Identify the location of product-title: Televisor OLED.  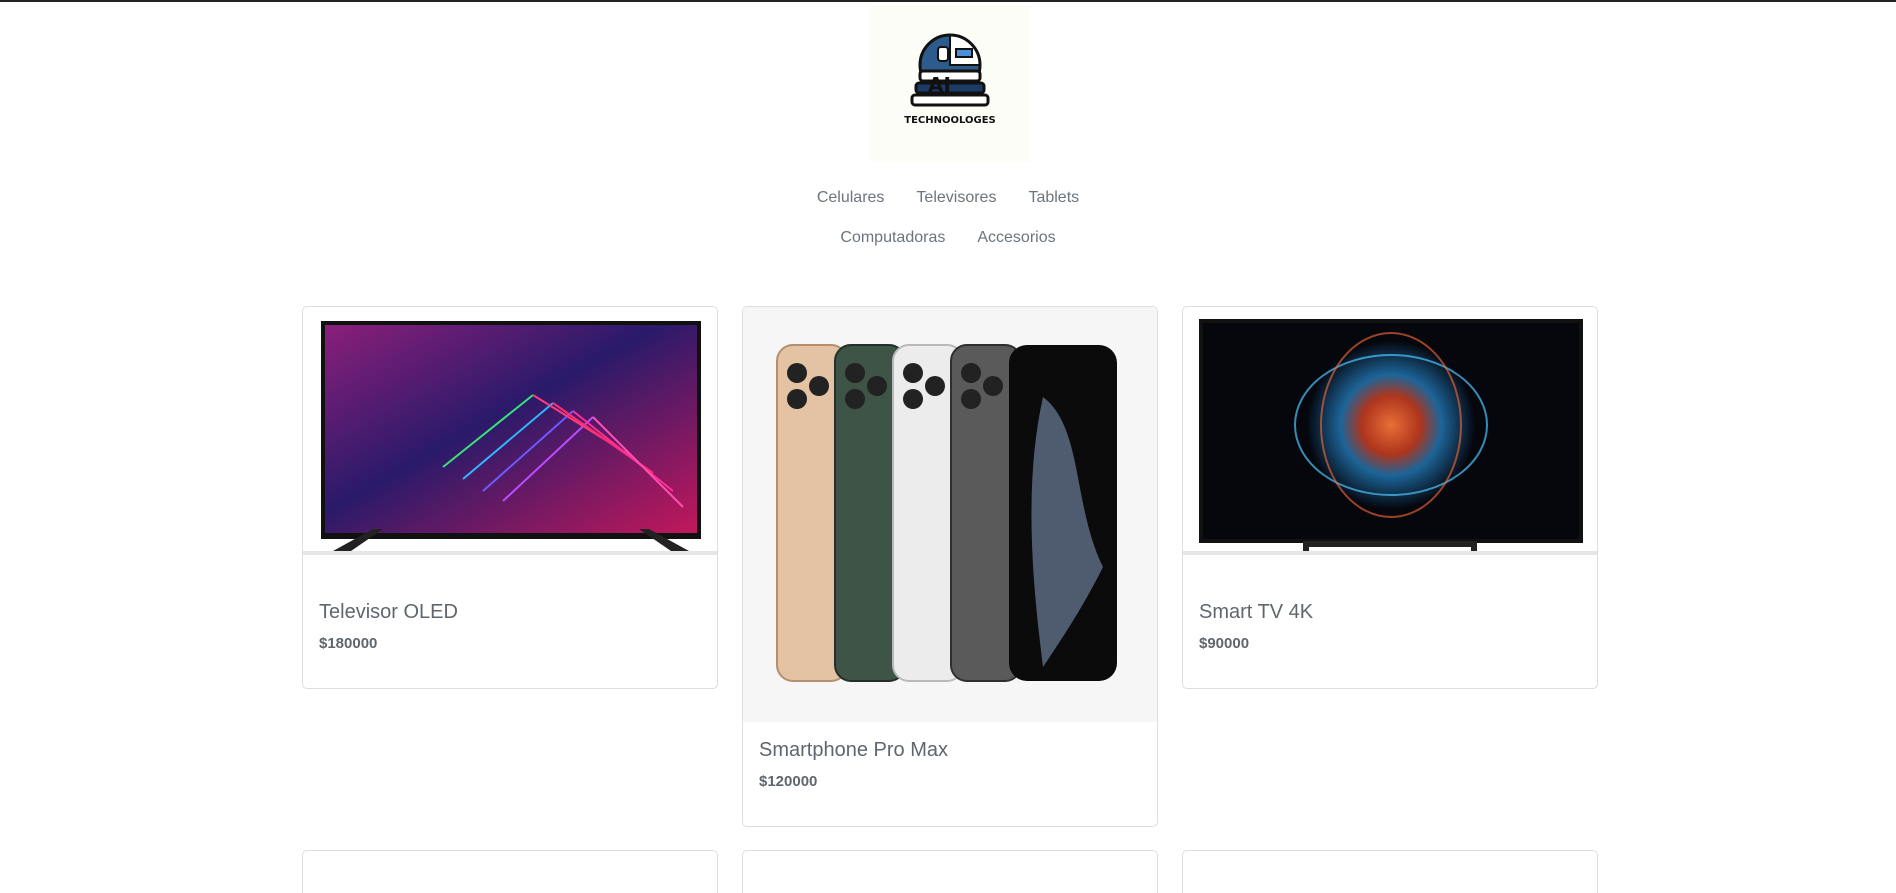
(388, 612).